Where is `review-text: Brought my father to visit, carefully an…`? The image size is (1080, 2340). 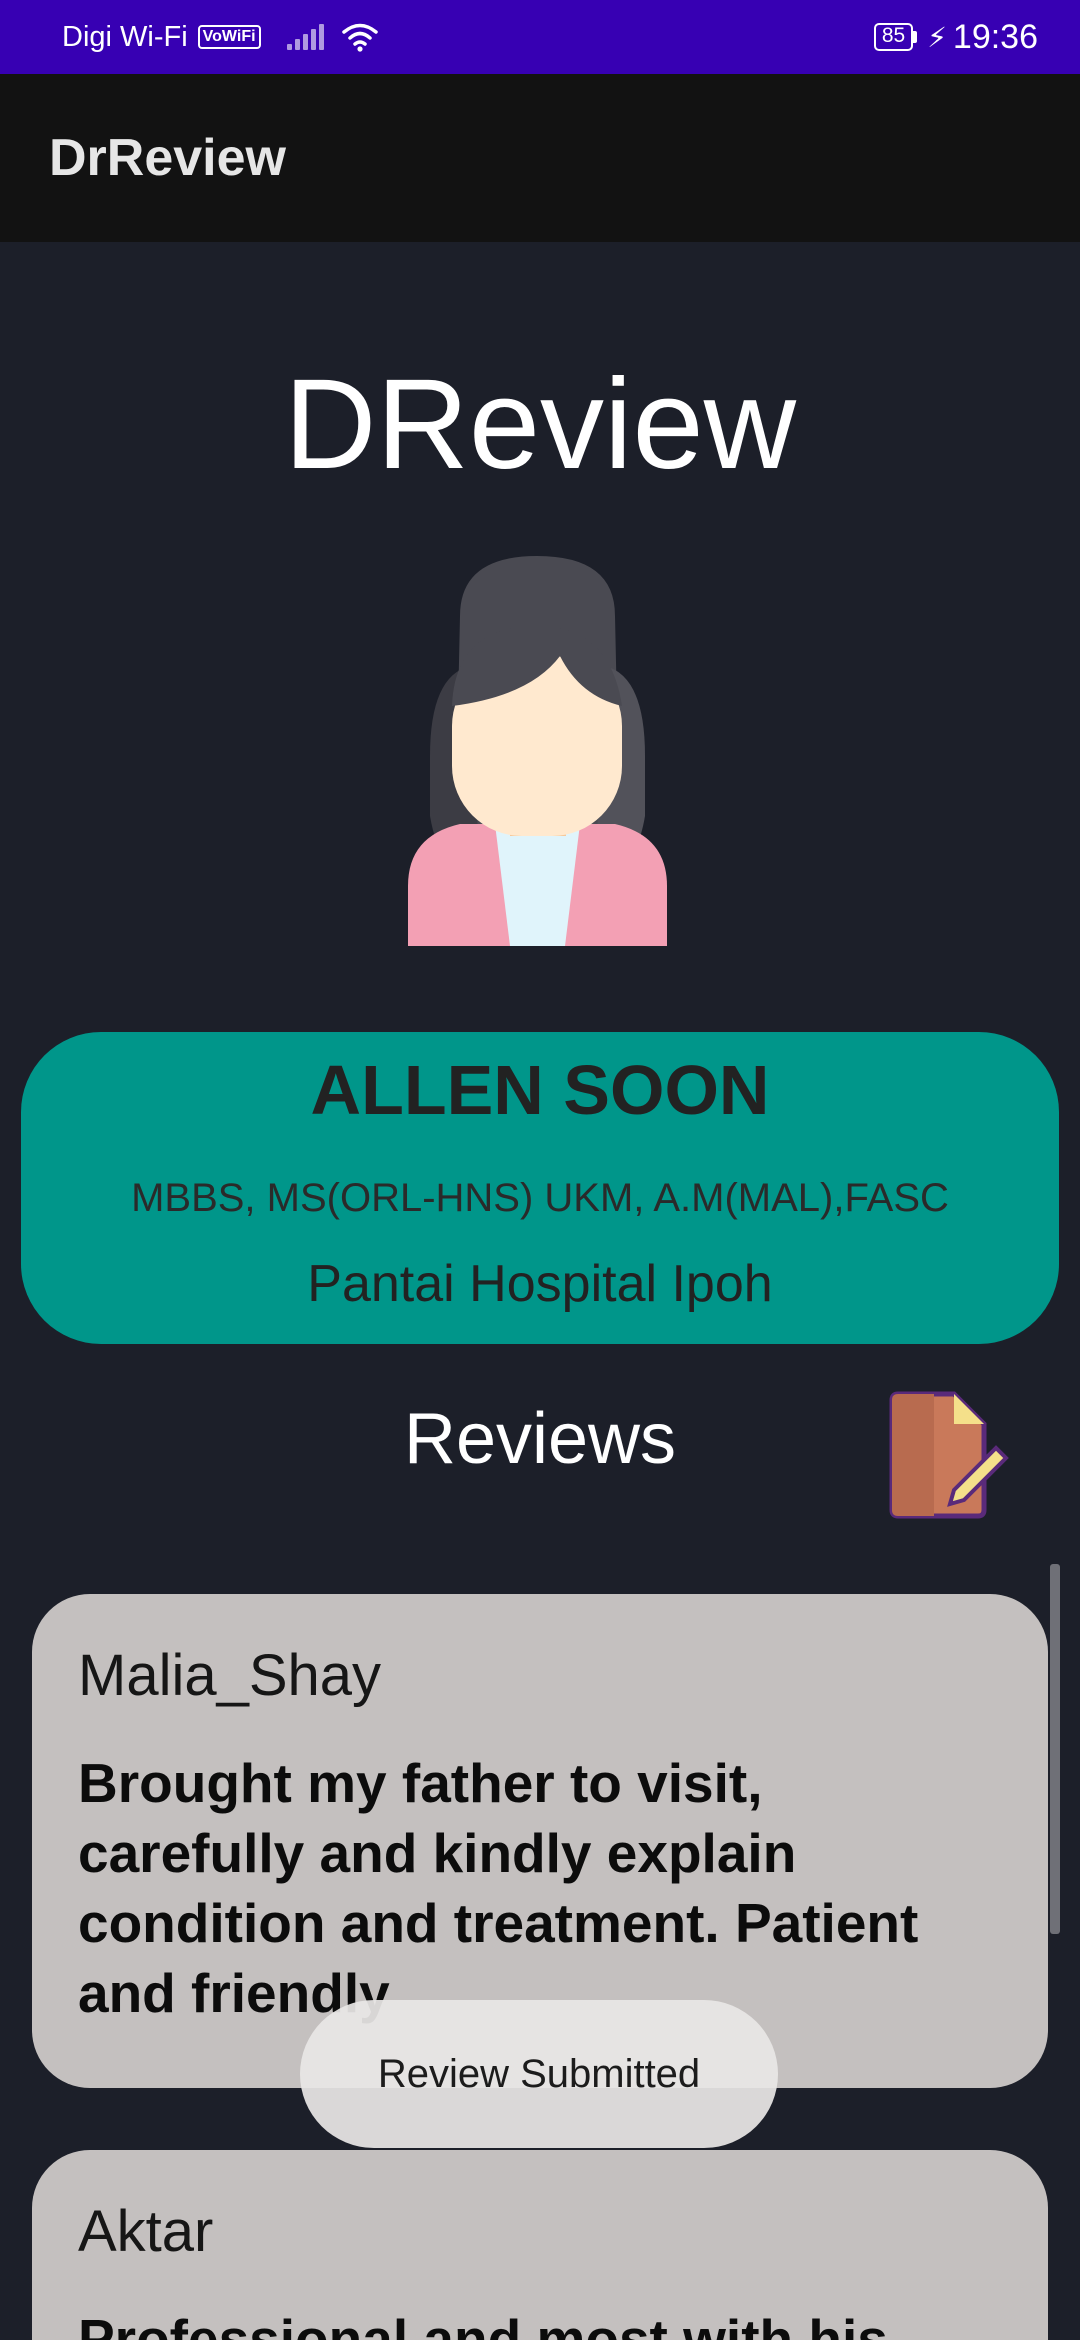 review-text: Brought my father to visit, carefully an… is located at coordinates (498, 1888).